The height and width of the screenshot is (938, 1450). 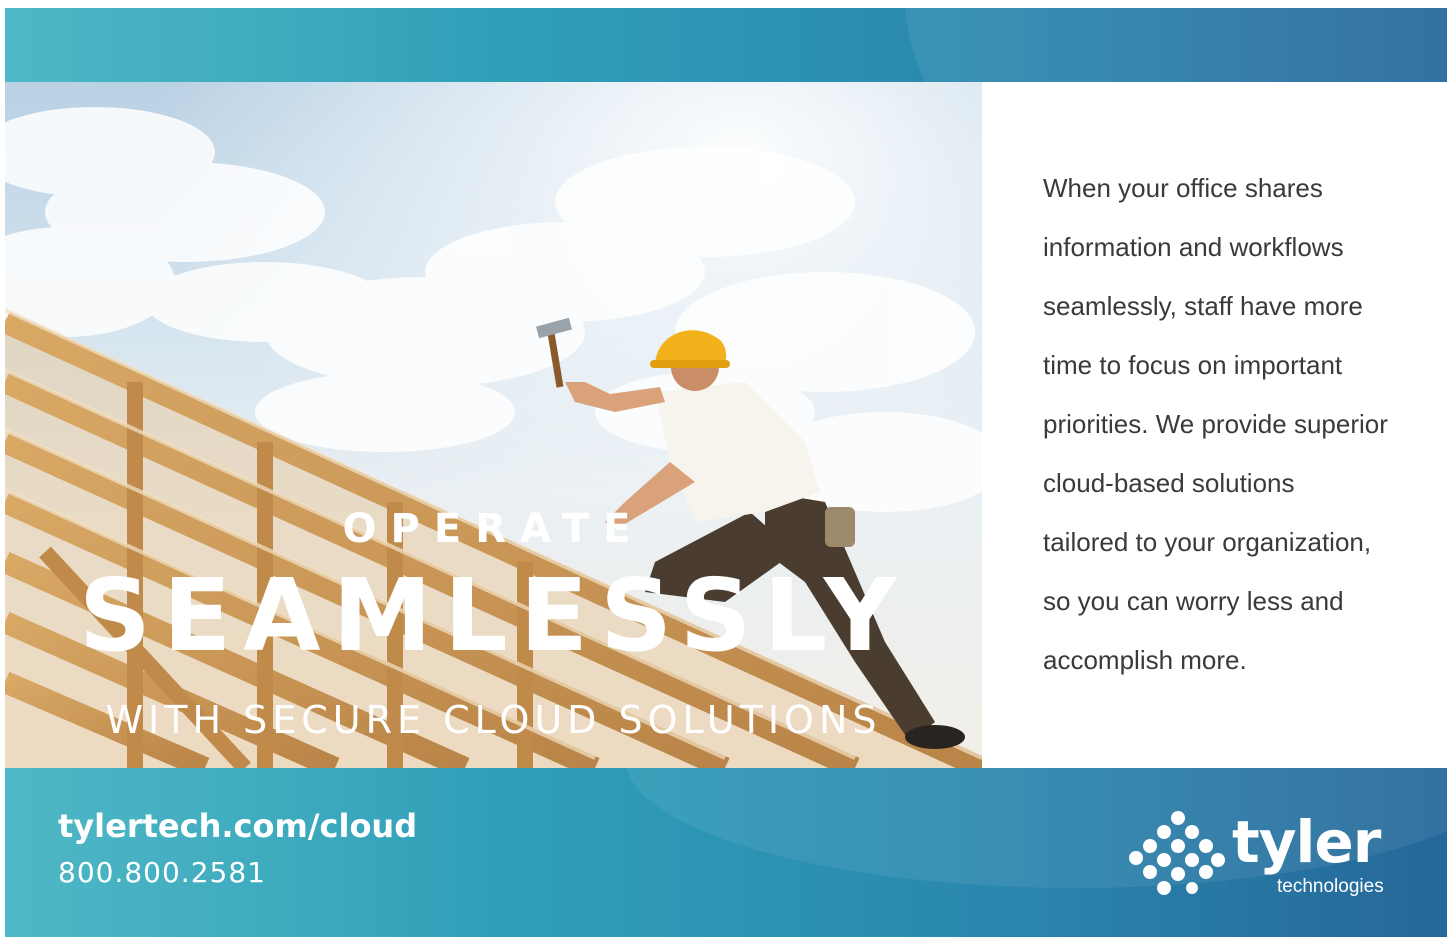 I want to click on copy-line: time to focus on important, so click(x=1193, y=365).